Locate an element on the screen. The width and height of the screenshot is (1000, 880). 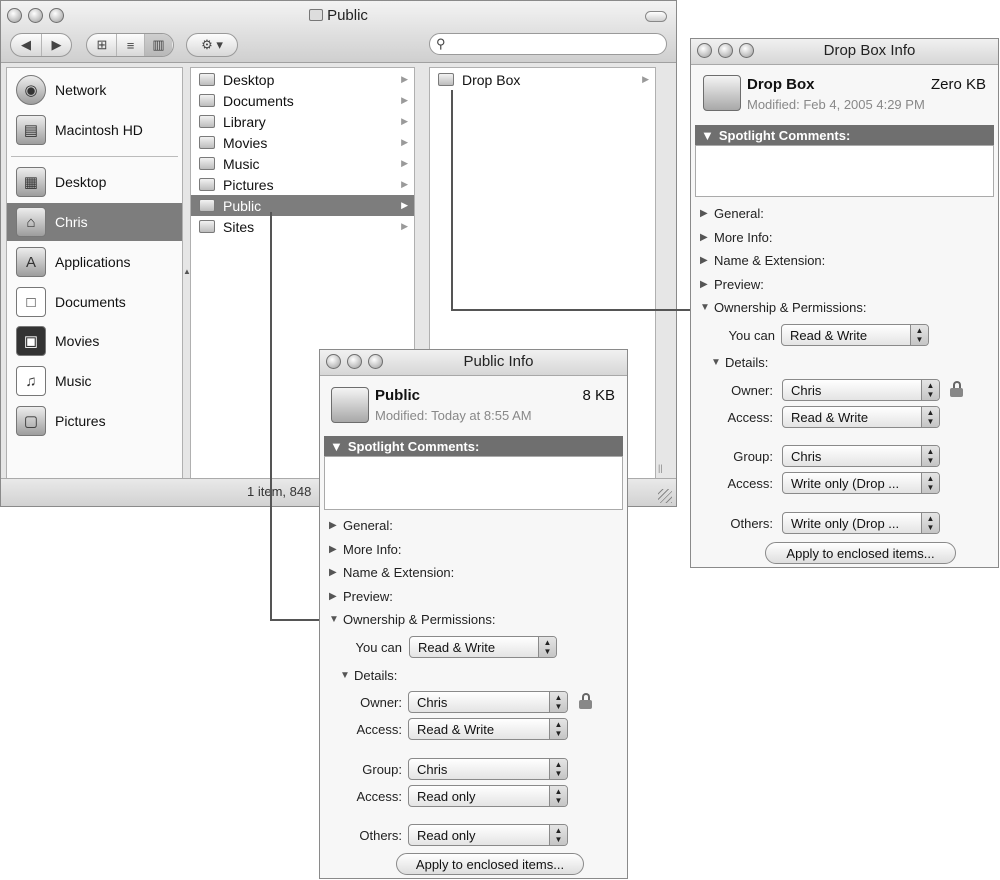
disclosure-triangle-open-icon: ▼ is located at coordinates (716, 362).